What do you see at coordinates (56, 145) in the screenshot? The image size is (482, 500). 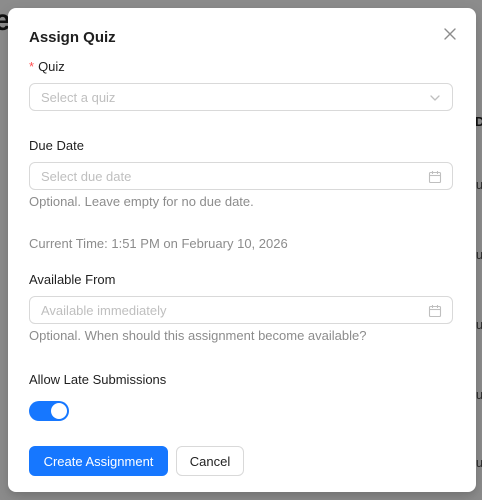 I see `due-date-label: Due Date` at bounding box center [56, 145].